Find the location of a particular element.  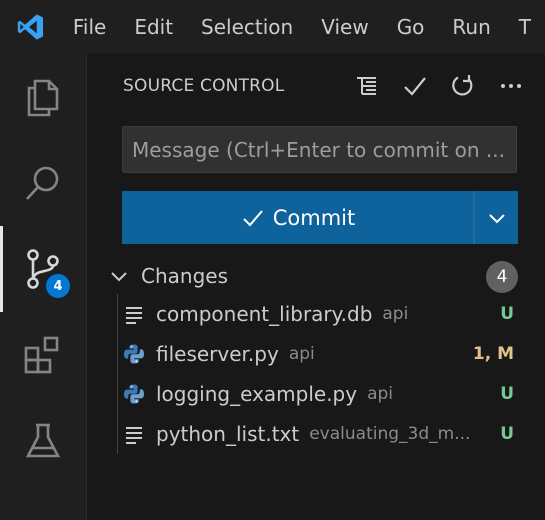

refresh-icon is located at coordinates (462, 85).